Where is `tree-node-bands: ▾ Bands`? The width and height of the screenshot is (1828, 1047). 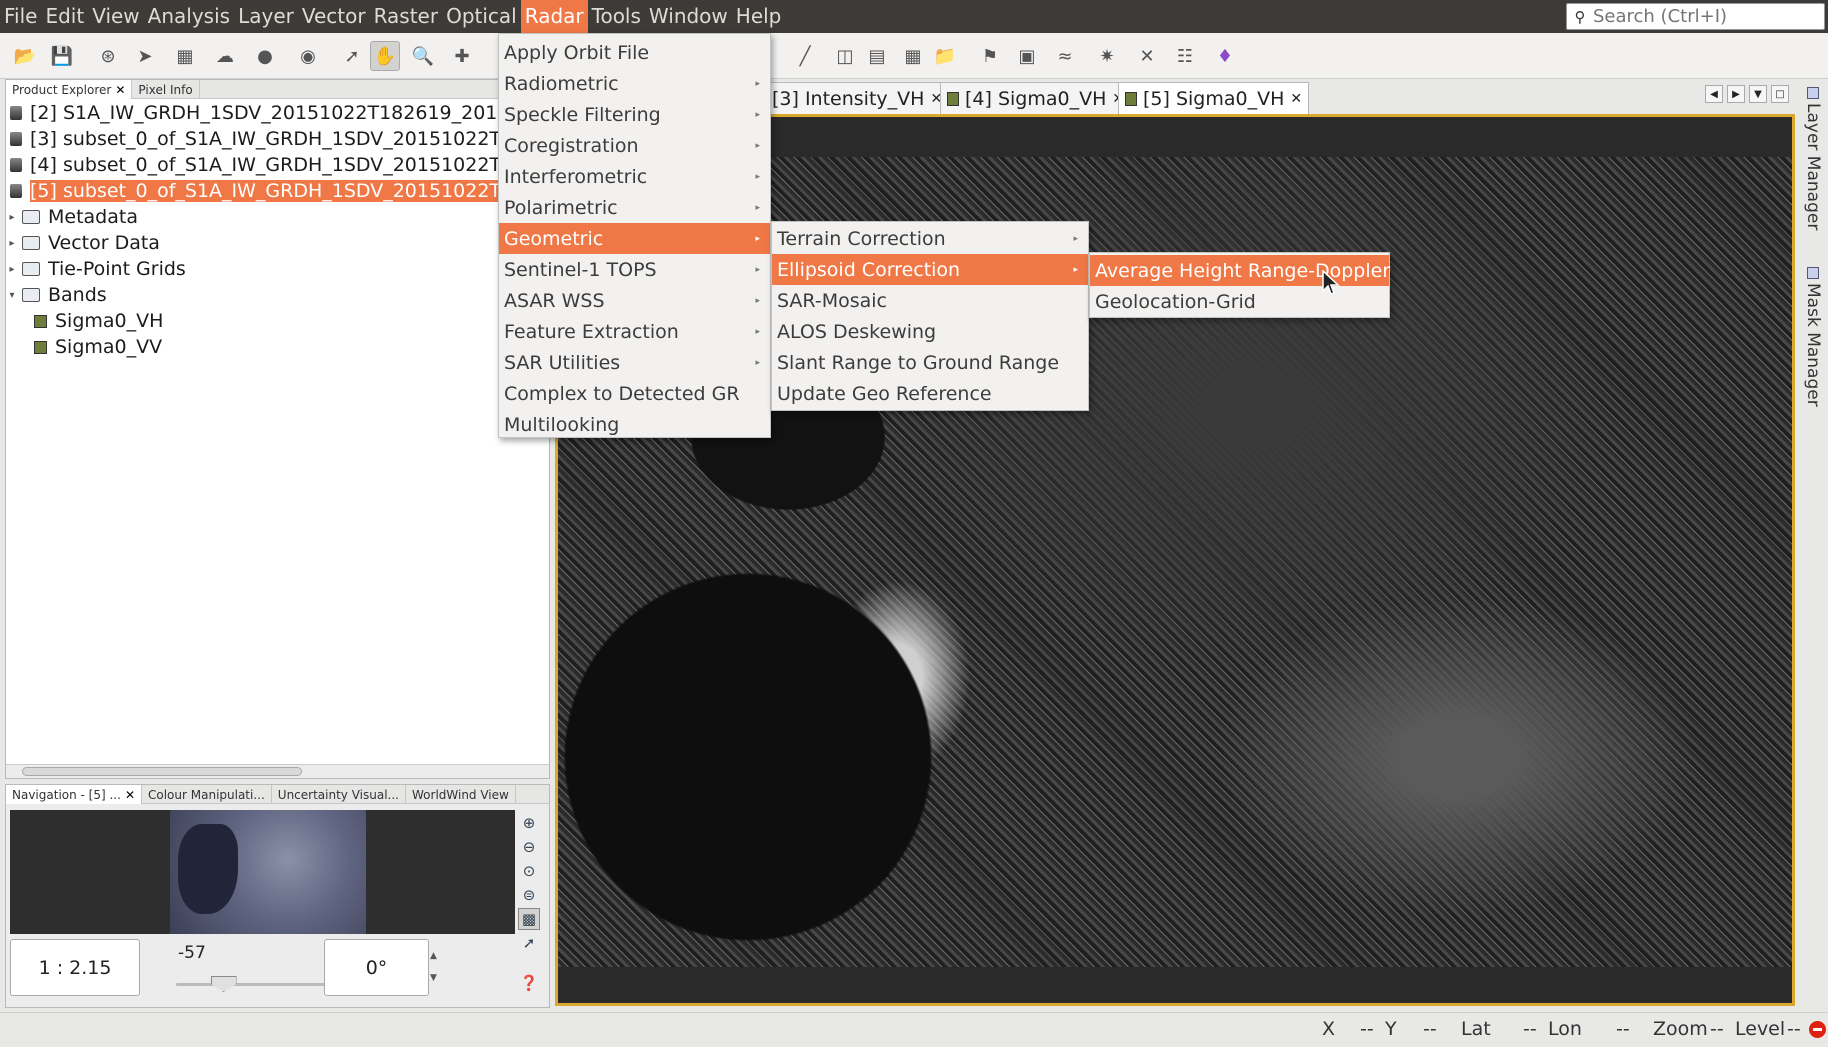 tree-node-bands: ▾ Bands is located at coordinates (56, 295).